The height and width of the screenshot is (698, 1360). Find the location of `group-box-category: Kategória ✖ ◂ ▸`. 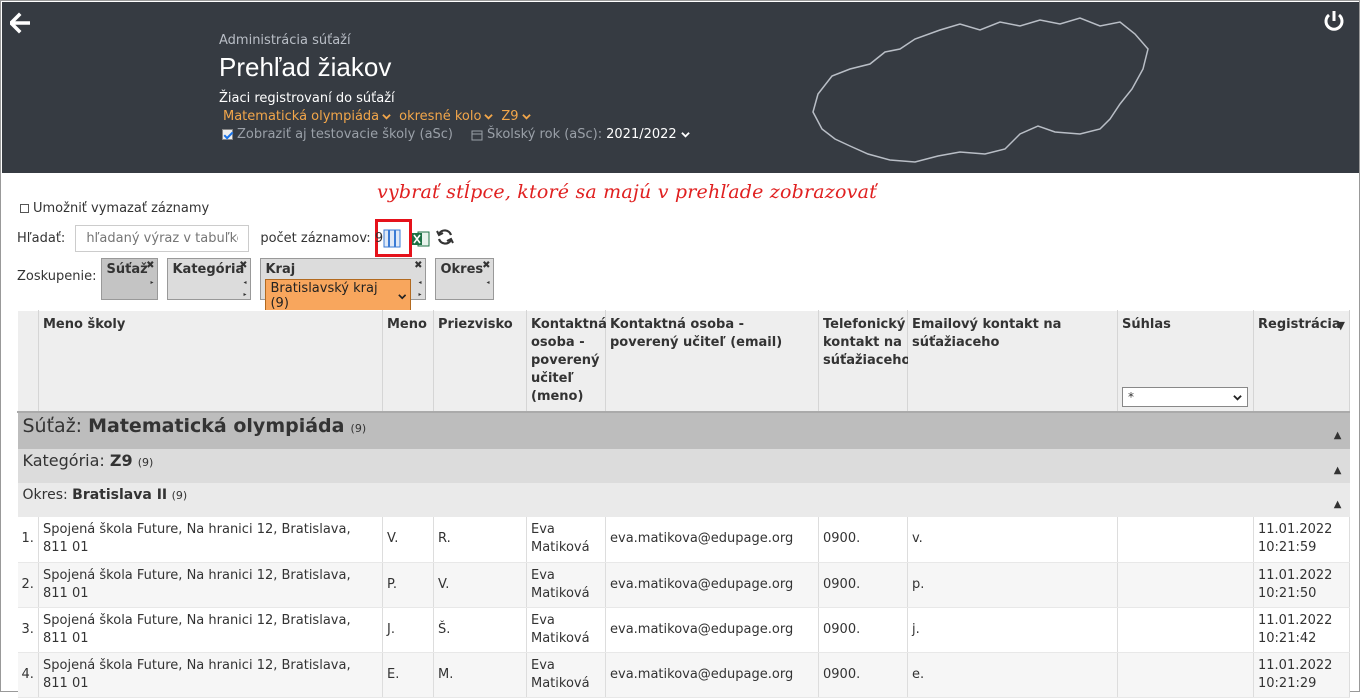

group-box-category: Kategória ✖ ◂ ▸ is located at coordinates (209, 279).